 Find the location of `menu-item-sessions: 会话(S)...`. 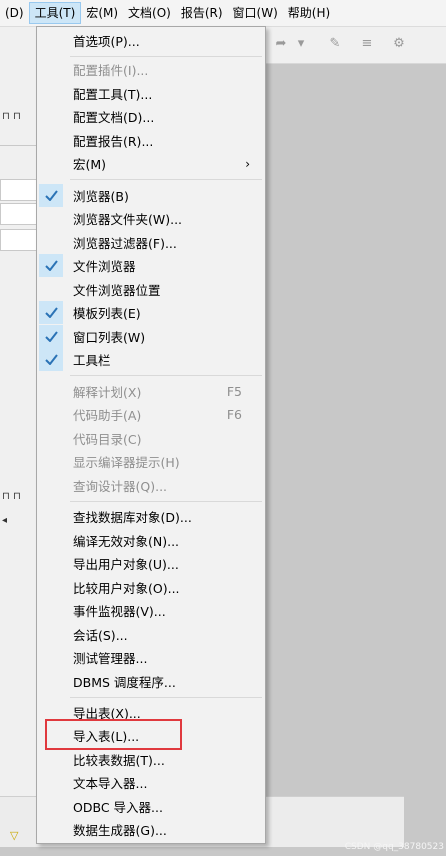

menu-item-sessions: 会话(S)... is located at coordinates (151, 634).